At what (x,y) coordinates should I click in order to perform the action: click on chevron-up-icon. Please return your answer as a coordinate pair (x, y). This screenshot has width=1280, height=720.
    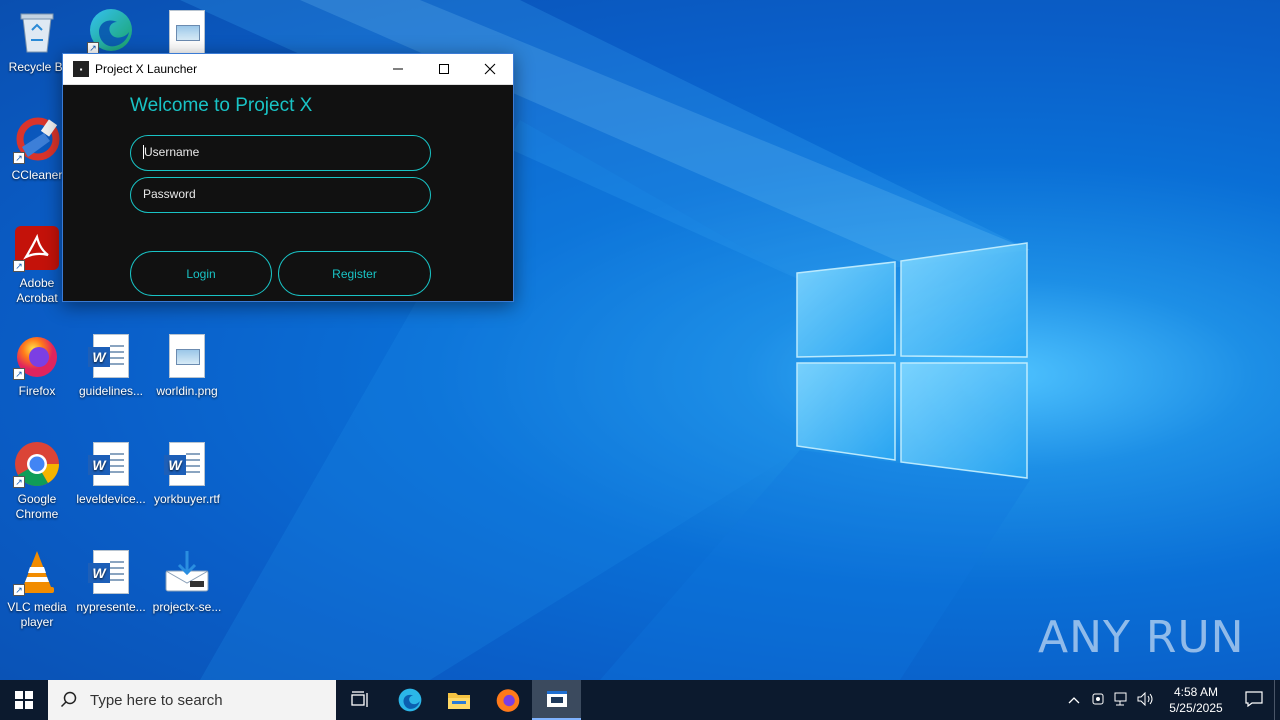
    Looking at the image, I should click on (1074, 700).